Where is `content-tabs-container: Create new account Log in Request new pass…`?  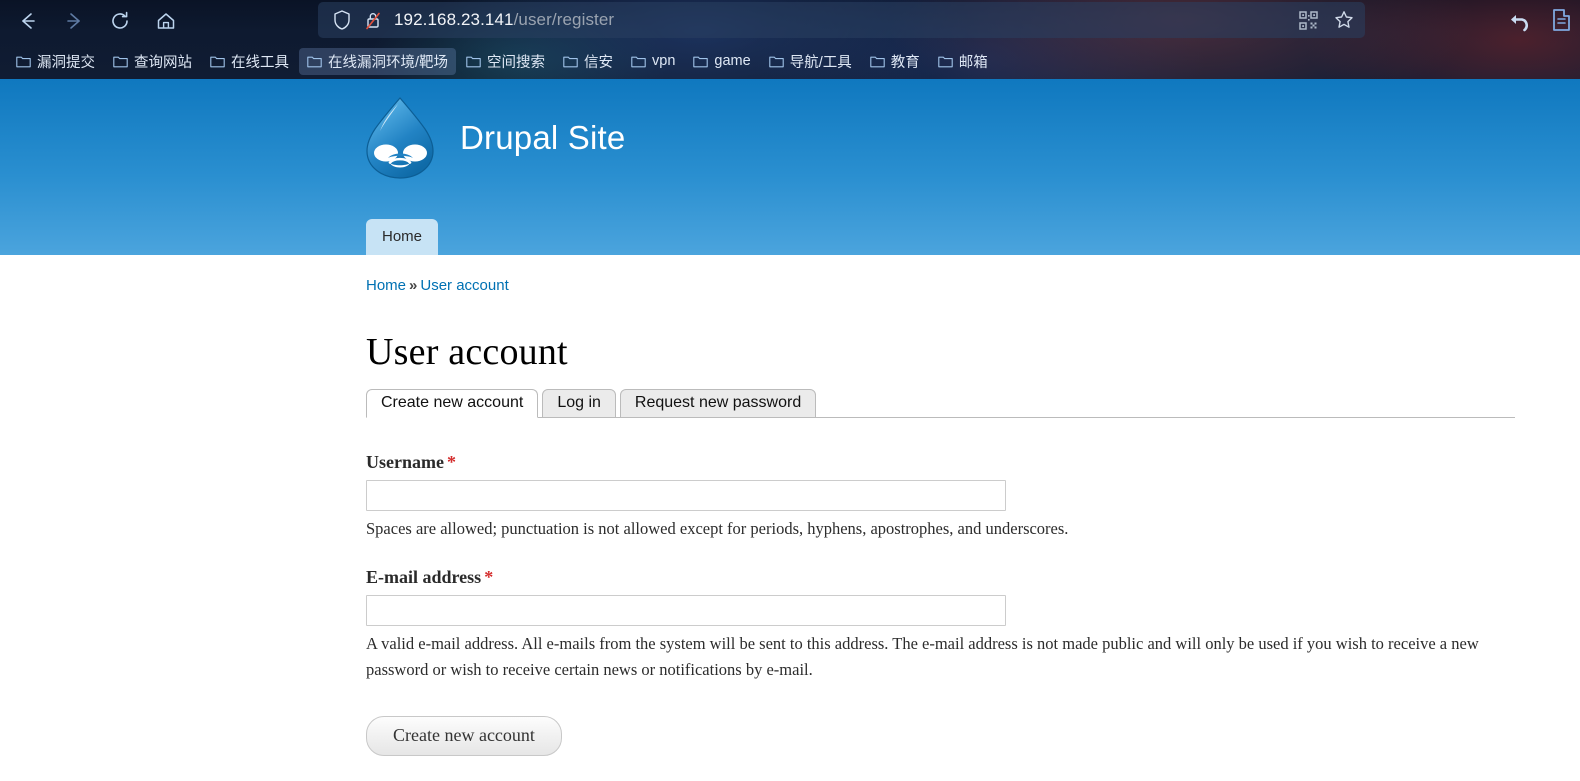 content-tabs-container: Create new account Log in Request new pass… is located at coordinates (940, 403).